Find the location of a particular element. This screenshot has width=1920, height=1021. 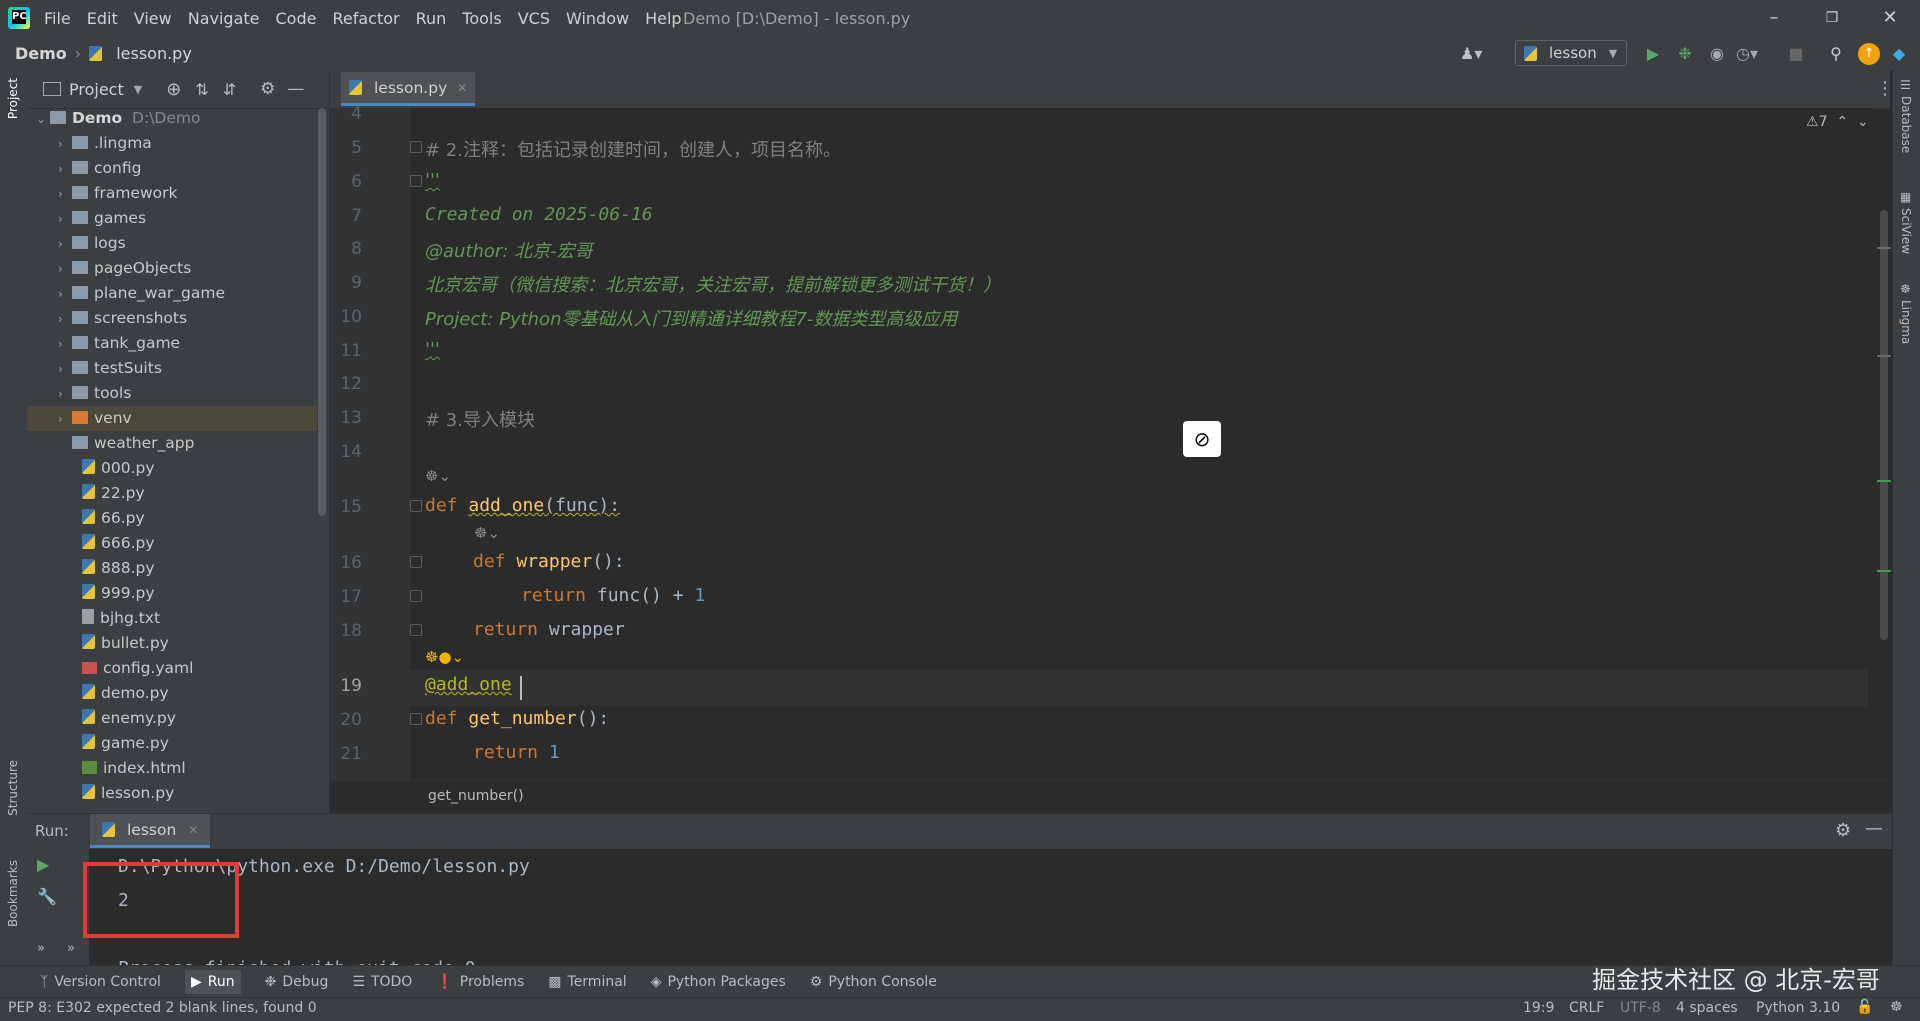

lock-icon: 🔓 is located at coordinates (1864, 1007).